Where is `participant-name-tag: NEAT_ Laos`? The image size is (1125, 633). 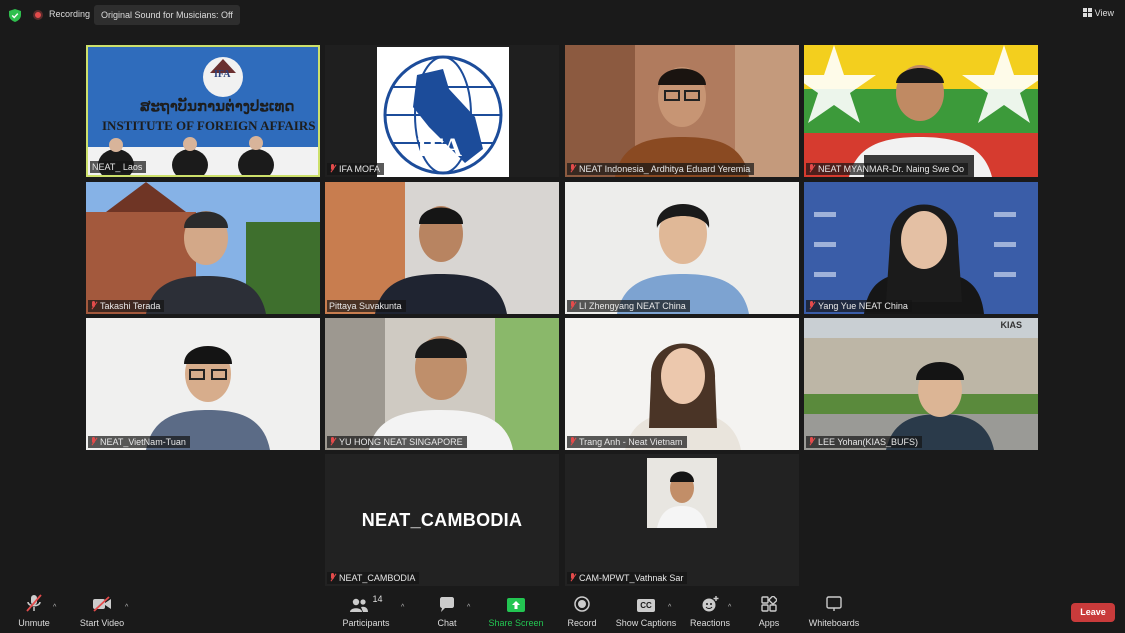 participant-name-tag: NEAT_ Laos is located at coordinates (118, 167).